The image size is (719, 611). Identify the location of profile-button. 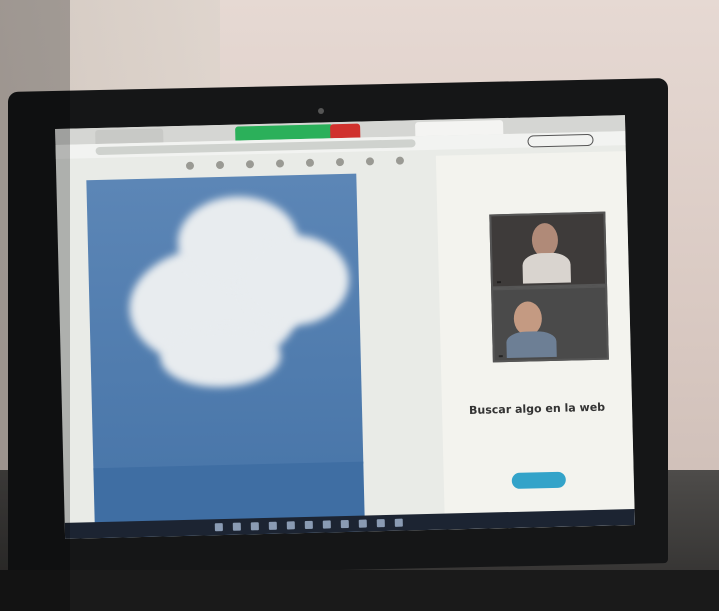
(560, 140).